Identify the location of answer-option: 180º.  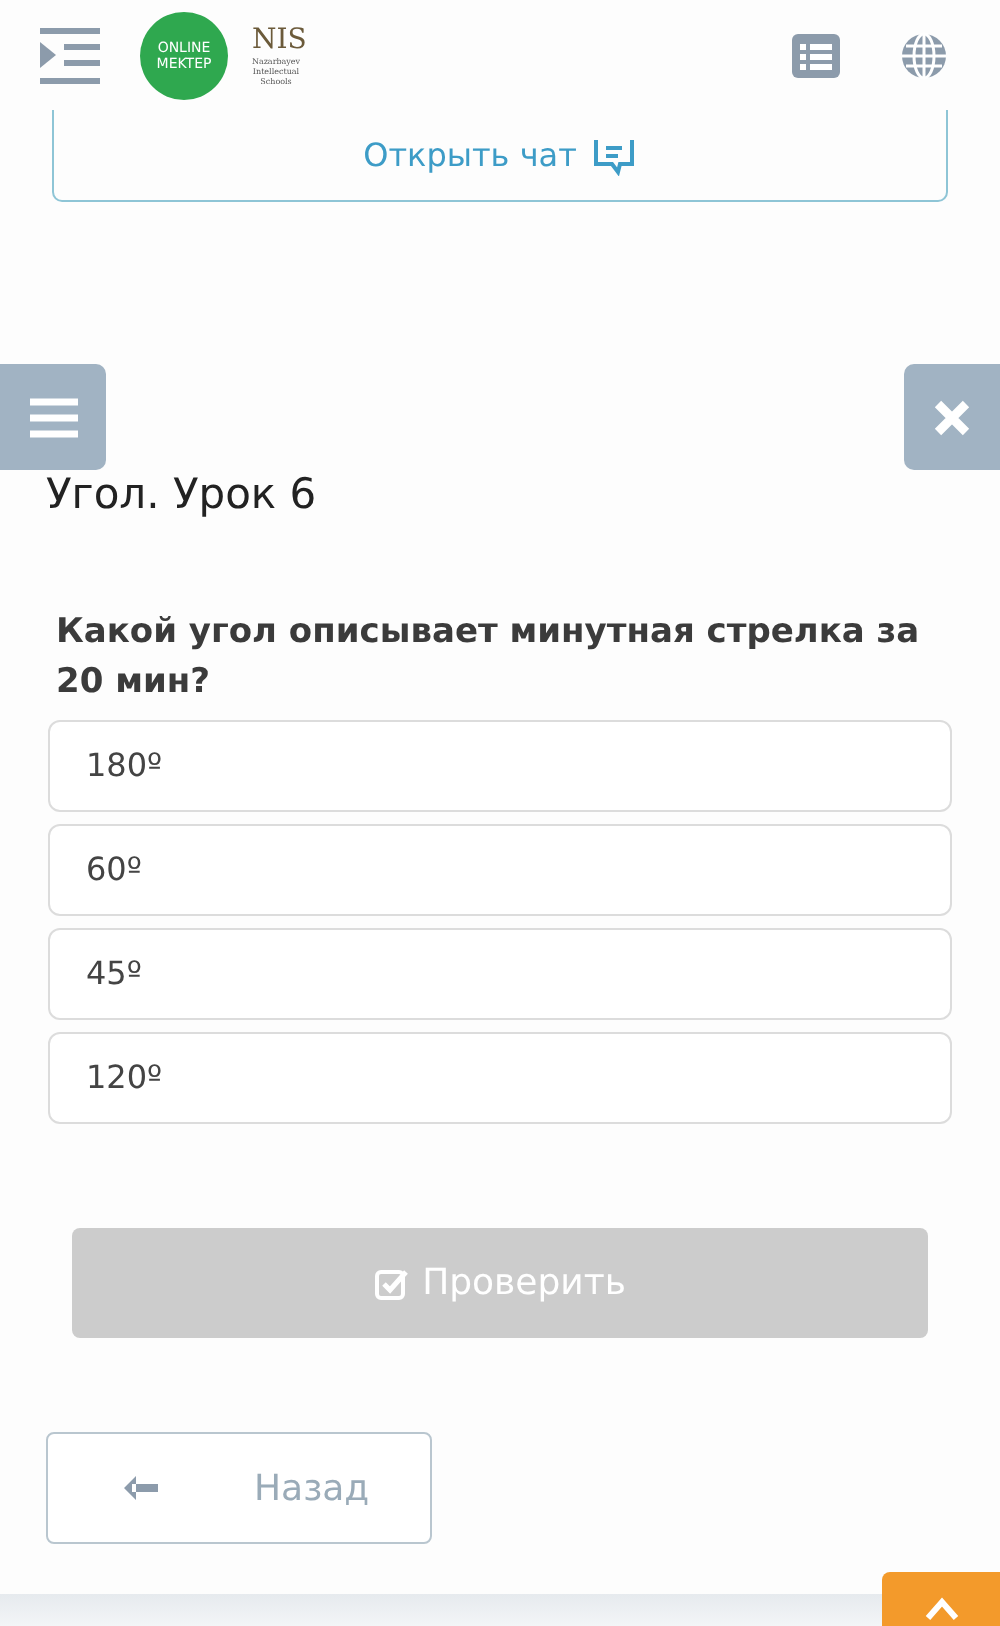
(500, 766).